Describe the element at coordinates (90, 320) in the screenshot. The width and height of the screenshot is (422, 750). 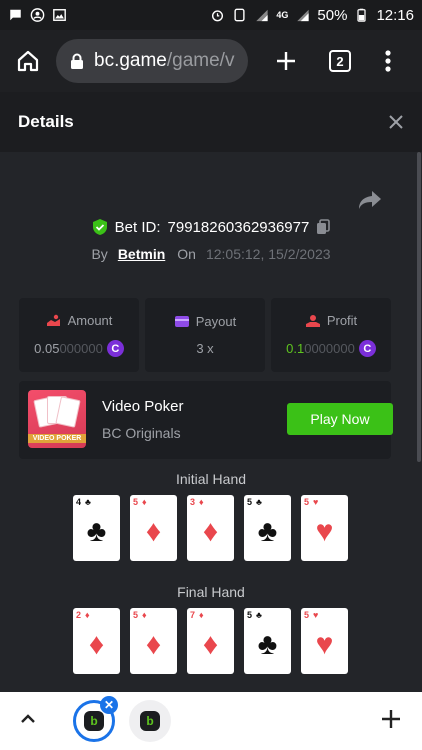
I see `amount-label: Amount` at that location.